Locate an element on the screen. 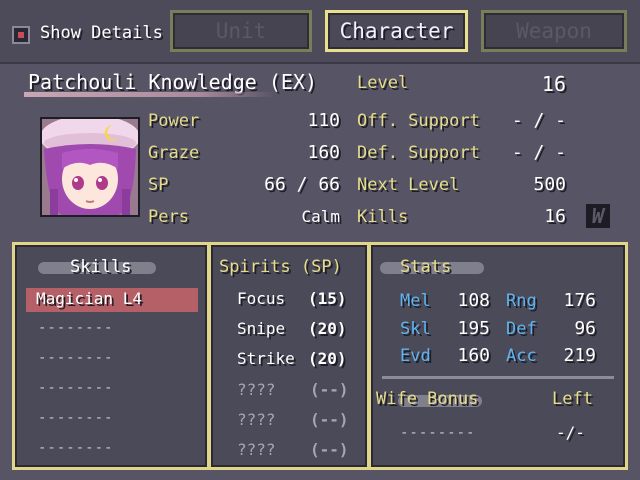 The image size is (640, 480). skills-title: Skills is located at coordinates (101, 267).